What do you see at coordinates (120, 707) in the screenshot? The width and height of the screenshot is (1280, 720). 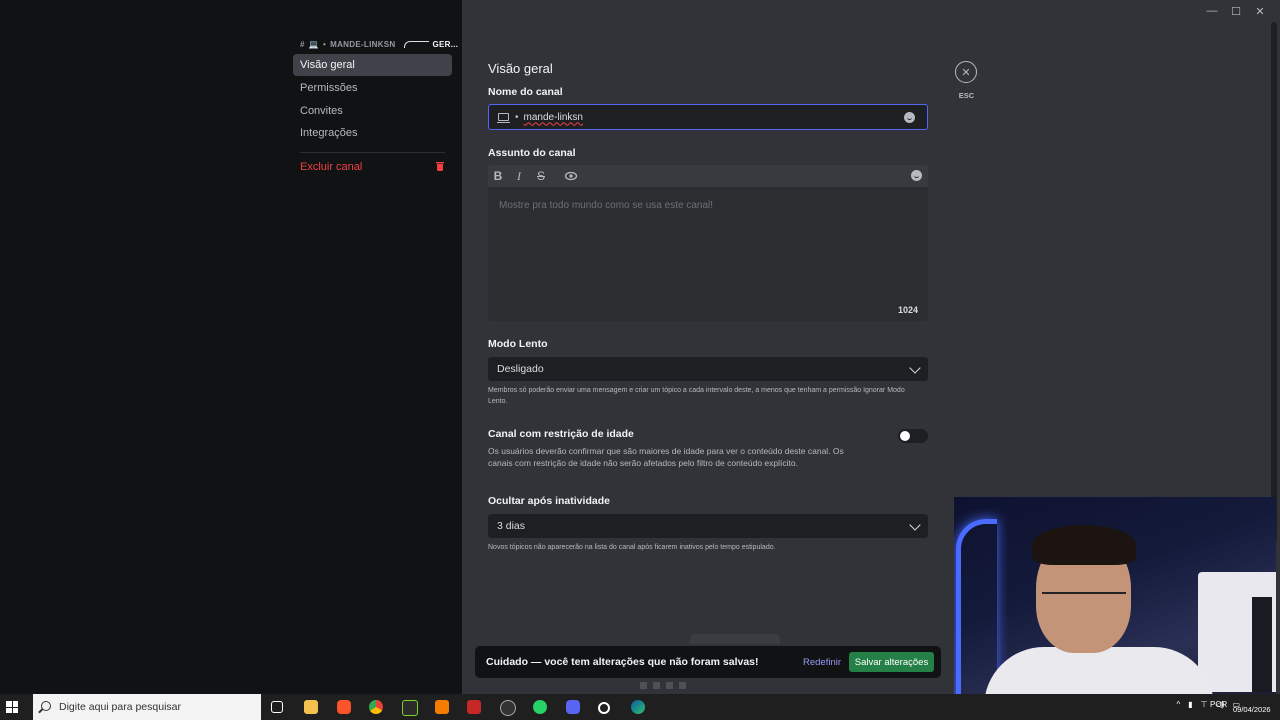 I see `taskbar-search-placeholder: Digite aqui para pesquisar` at bounding box center [120, 707].